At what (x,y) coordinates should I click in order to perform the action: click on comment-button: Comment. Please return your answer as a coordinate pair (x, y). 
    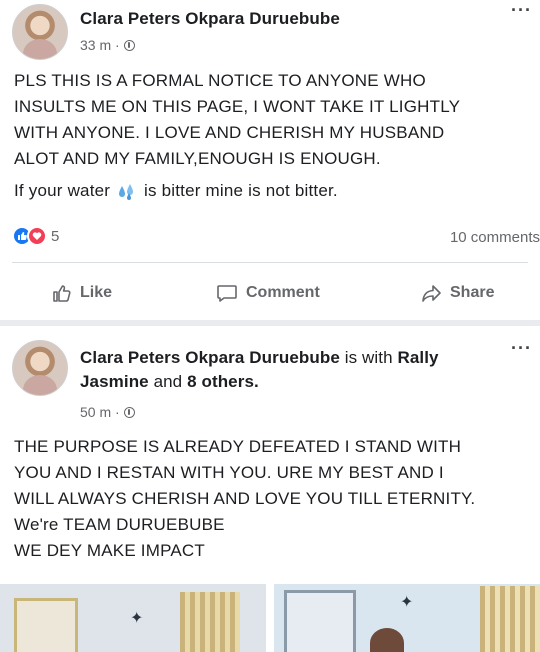
    Looking at the image, I should click on (268, 293).